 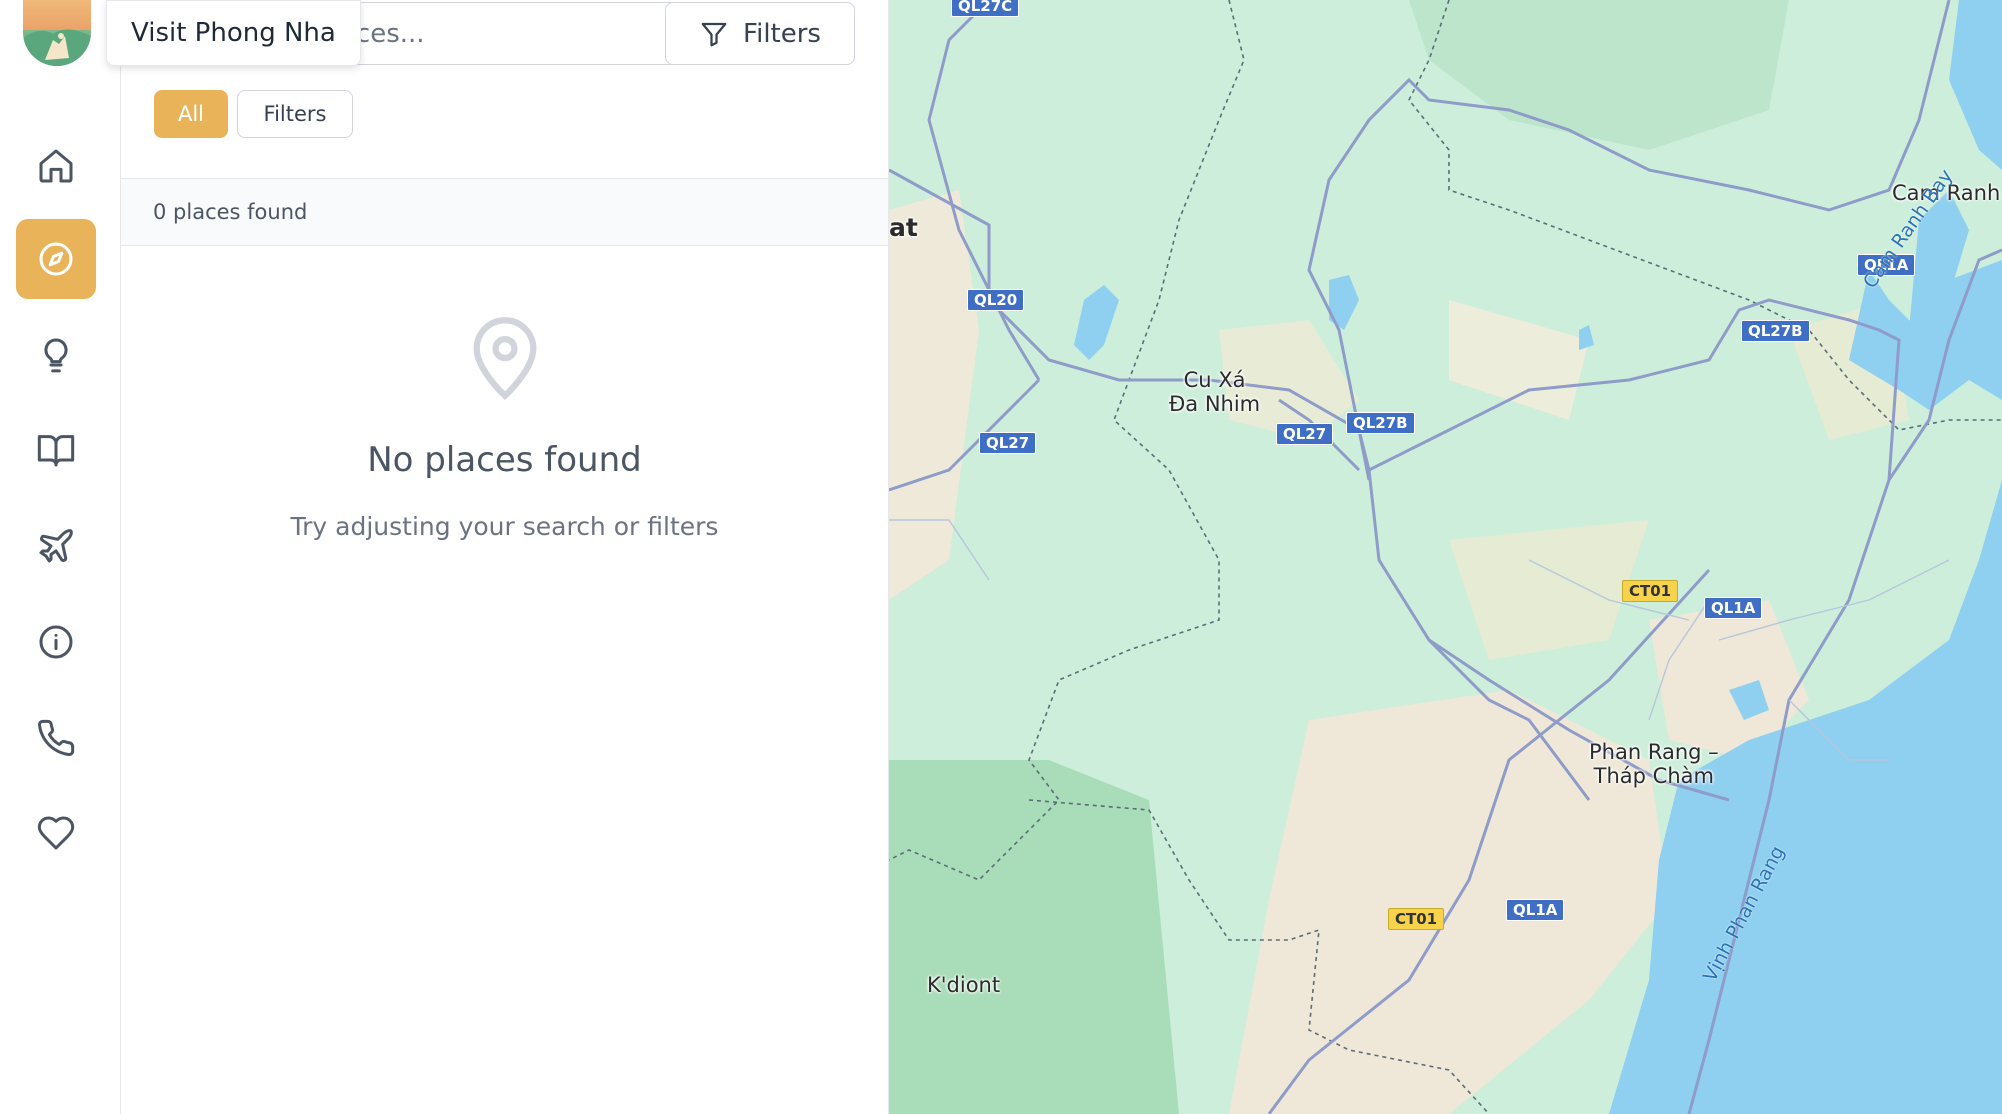 I want to click on chip-all: All, so click(x=191, y=114).